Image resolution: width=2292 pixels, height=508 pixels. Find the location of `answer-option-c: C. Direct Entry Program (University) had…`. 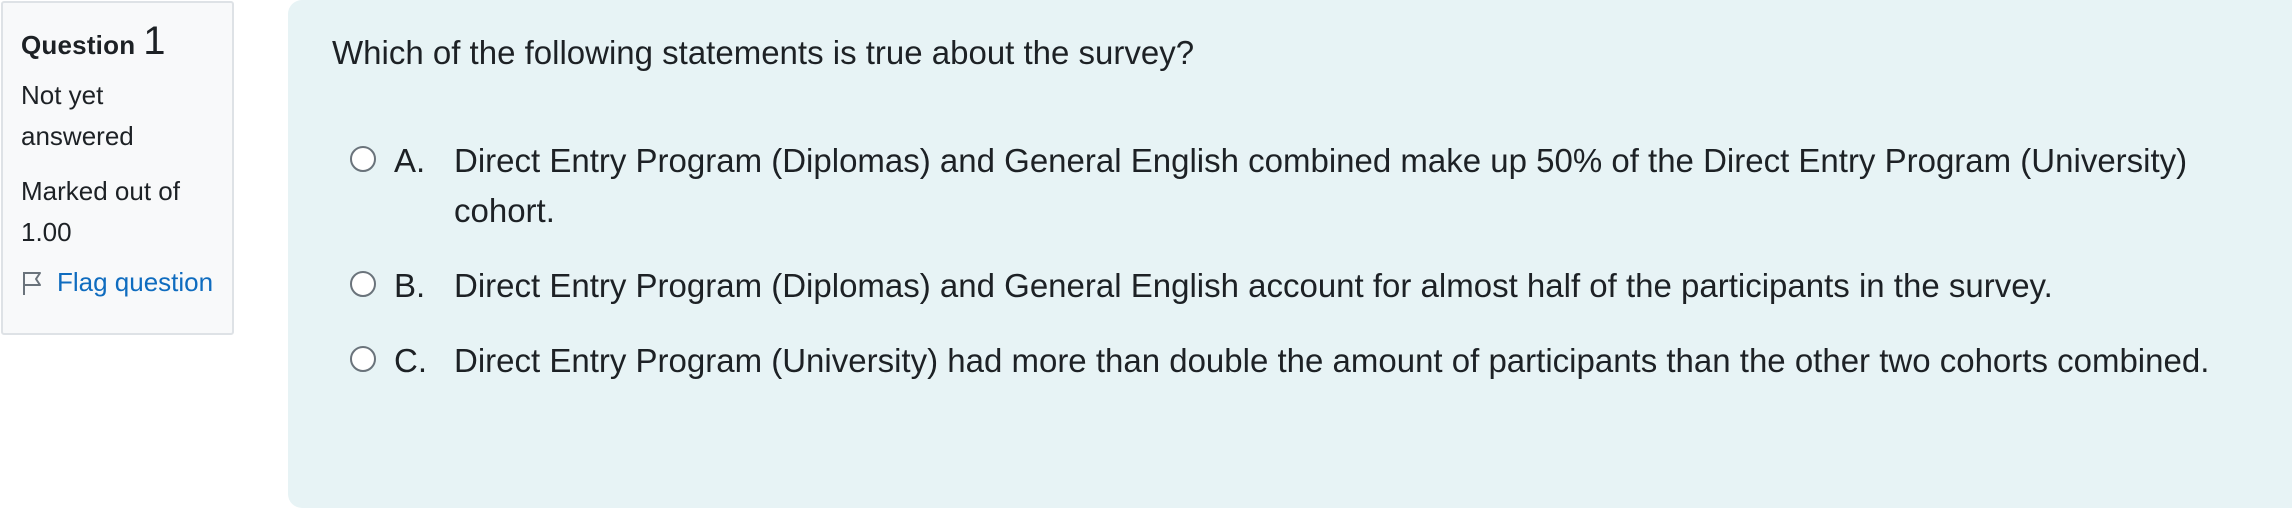

answer-option-c: C. Direct Entry Program (University) had… is located at coordinates (1290, 361).